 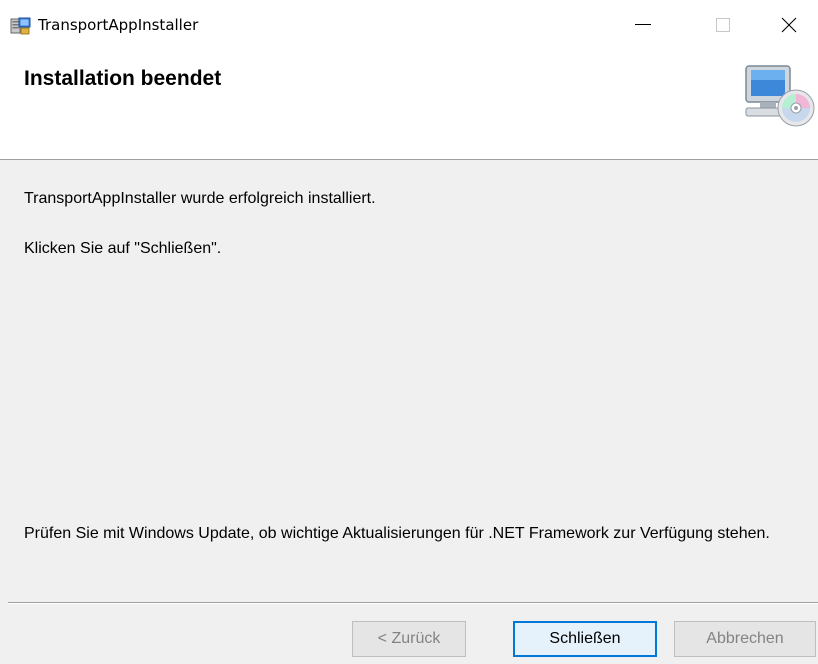 I want to click on close-window-button, so click(x=789, y=25).